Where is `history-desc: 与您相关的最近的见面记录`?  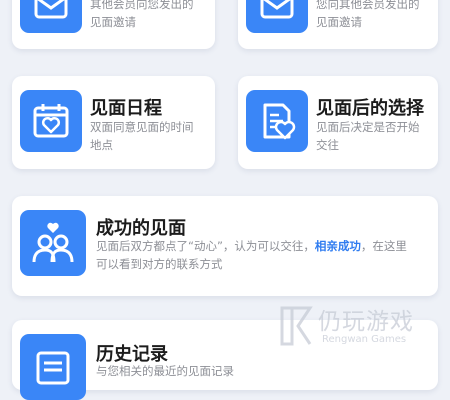
history-desc: 与您相关的最近的见面记录 is located at coordinates (165, 371).